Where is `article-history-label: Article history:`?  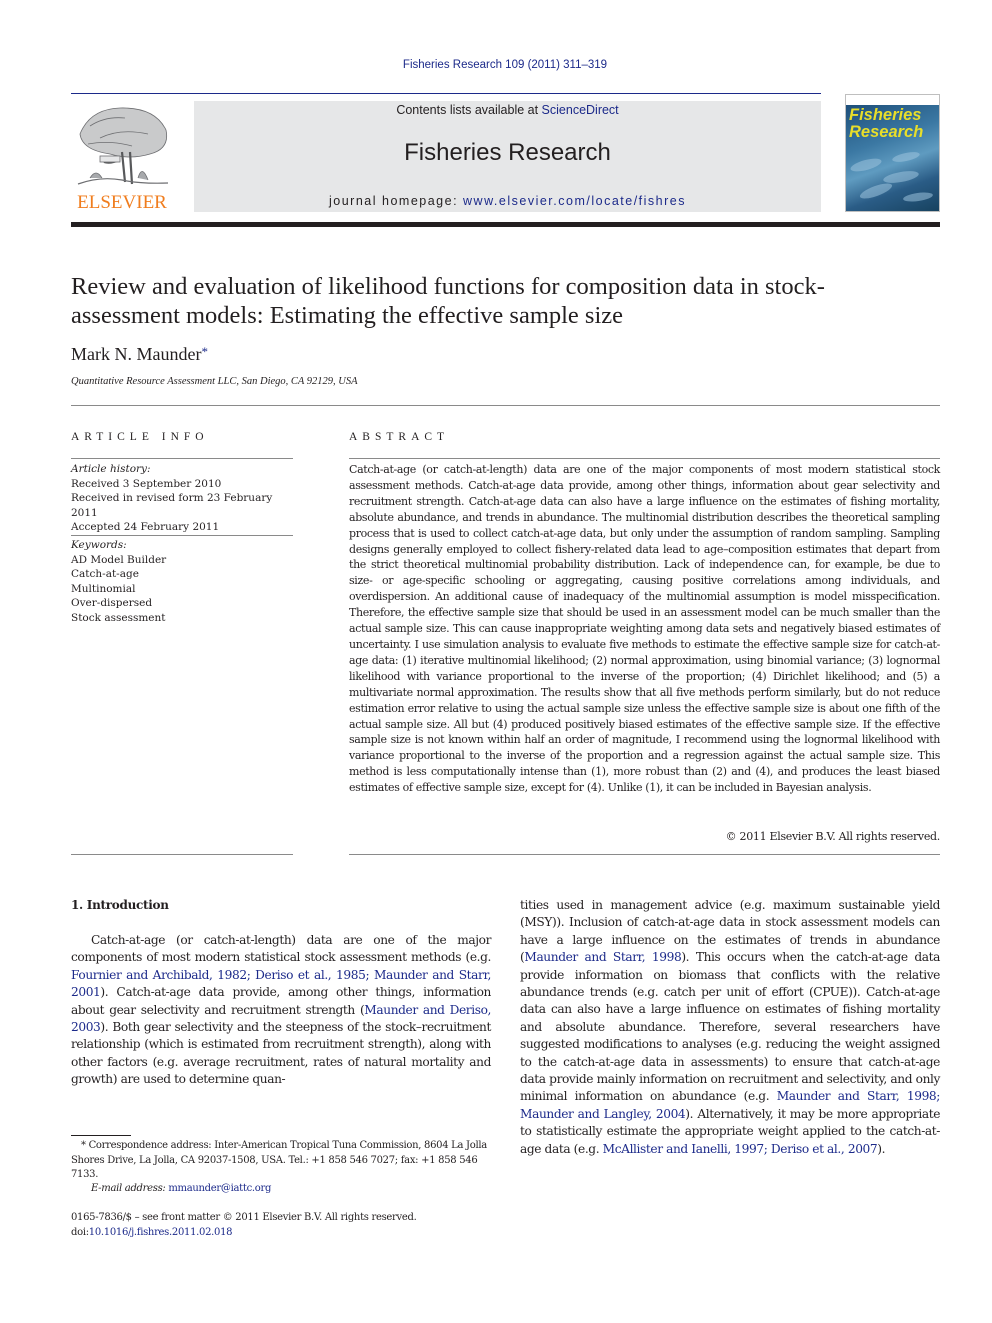 article-history-label: Article history: is located at coordinates (111, 469).